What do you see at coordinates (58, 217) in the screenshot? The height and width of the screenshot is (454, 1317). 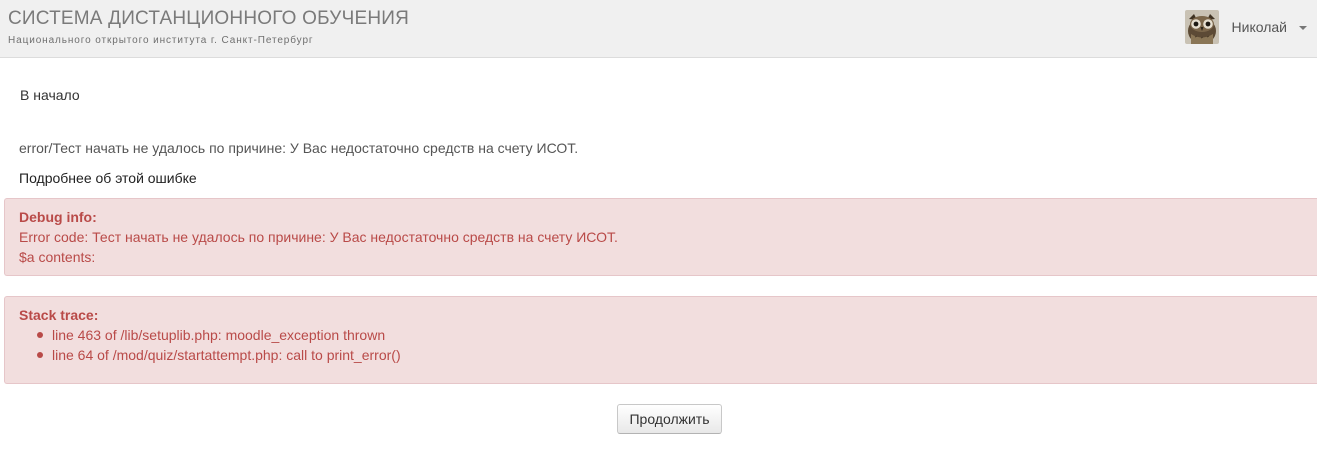 I see `debug-info-heading: Debug info:` at bounding box center [58, 217].